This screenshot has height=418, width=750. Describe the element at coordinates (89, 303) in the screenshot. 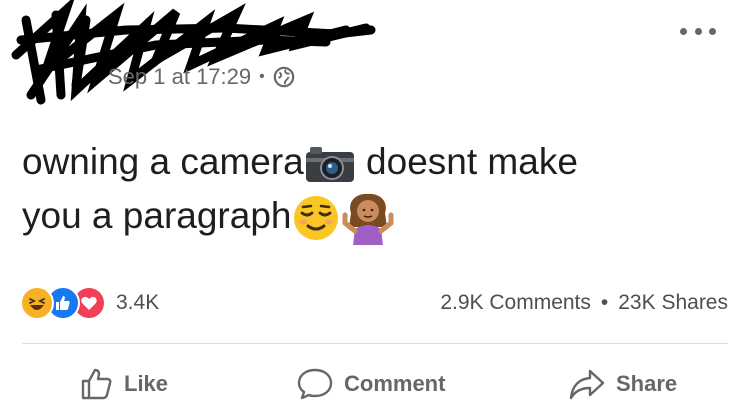

I see `reactions-summary: 3.4K` at that location.